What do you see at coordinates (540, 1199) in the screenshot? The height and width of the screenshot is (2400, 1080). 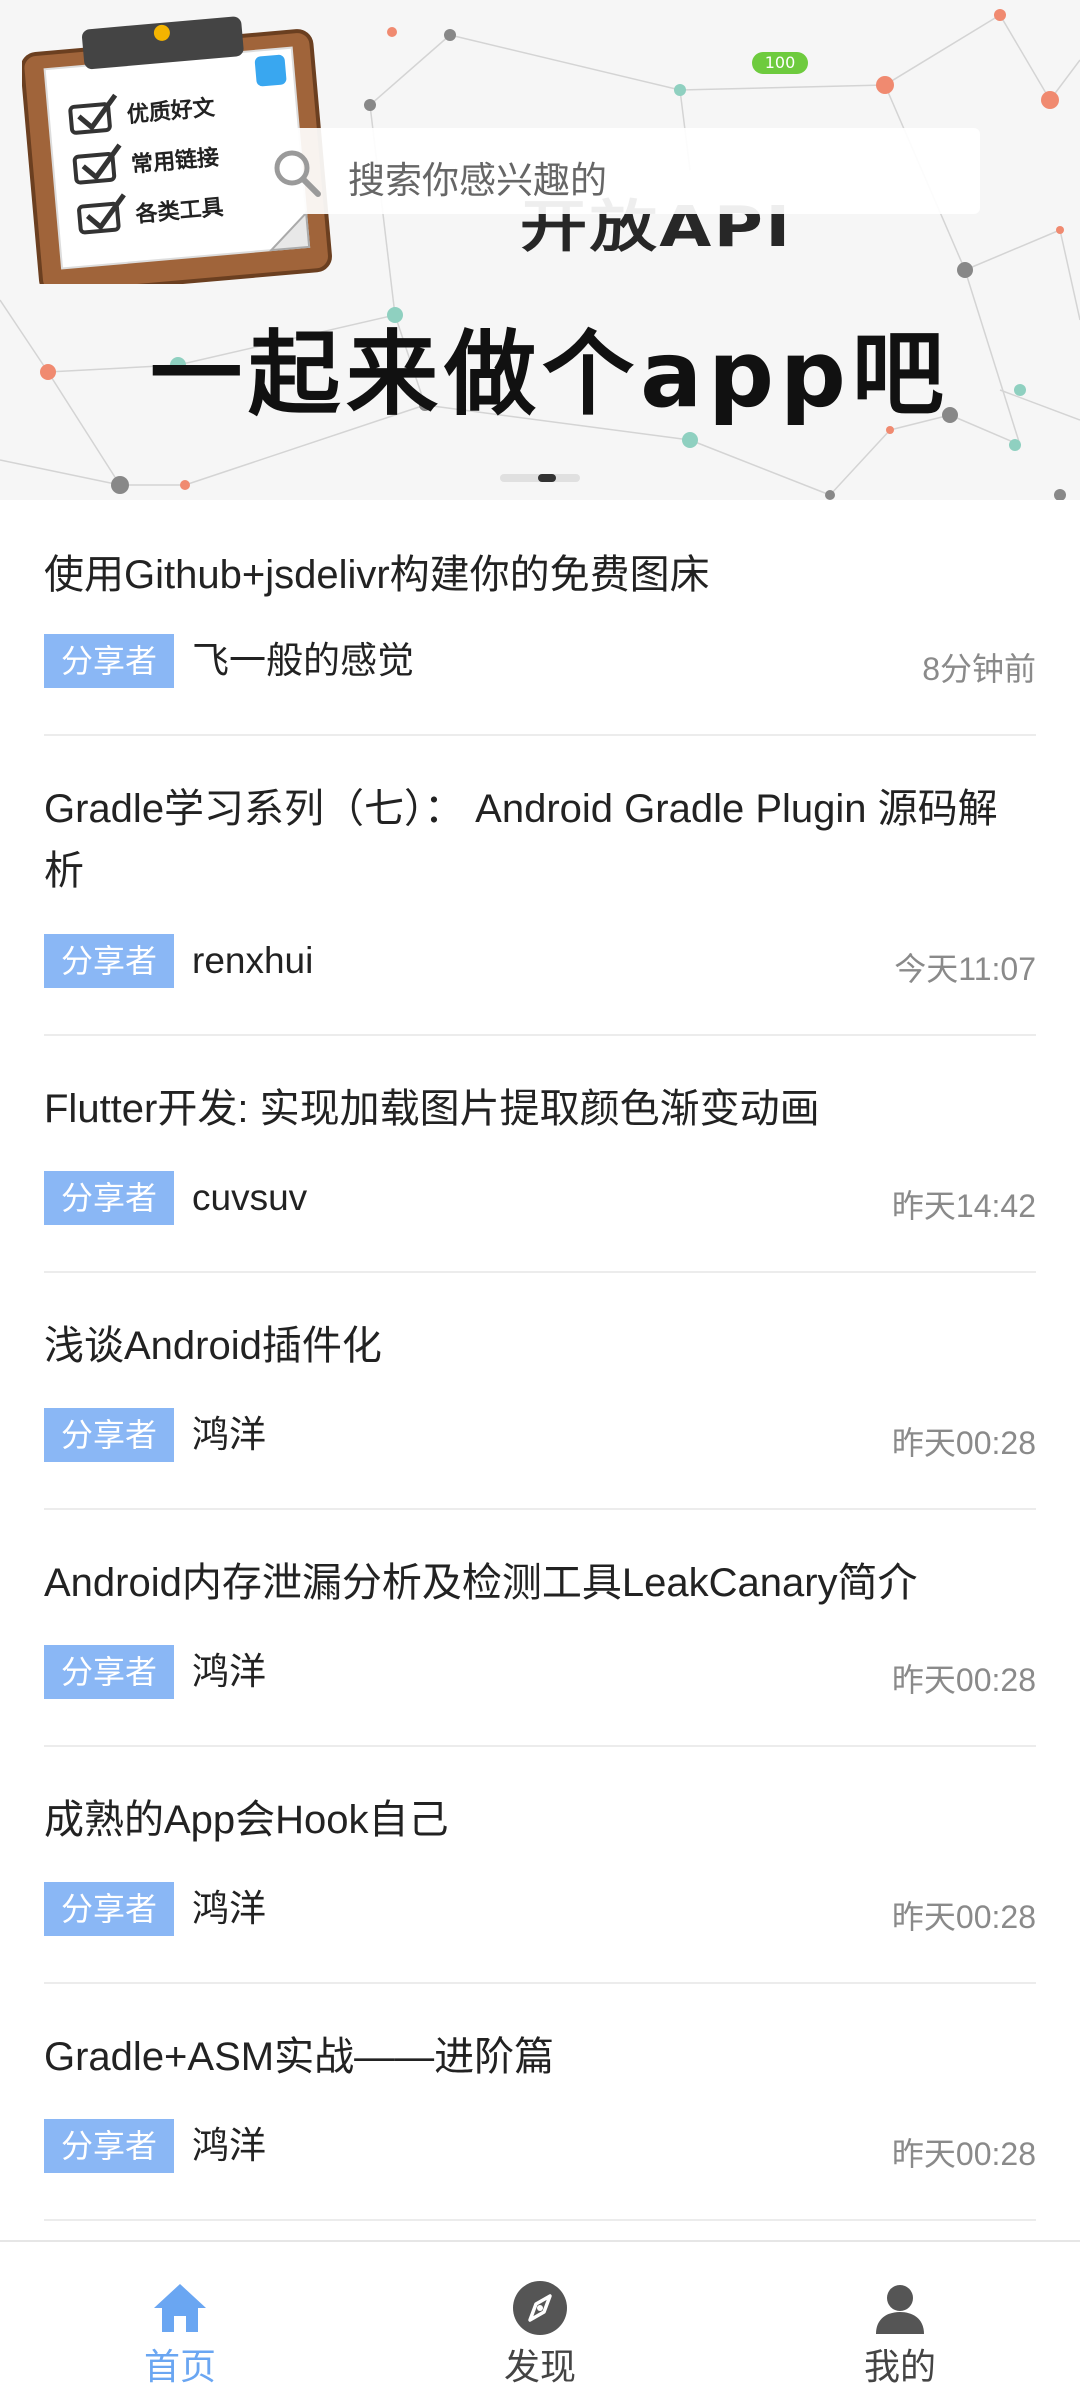 I see `article-meta: 分享者 cuvsuv 昨天14:42` at bounding box center [540, 1199].